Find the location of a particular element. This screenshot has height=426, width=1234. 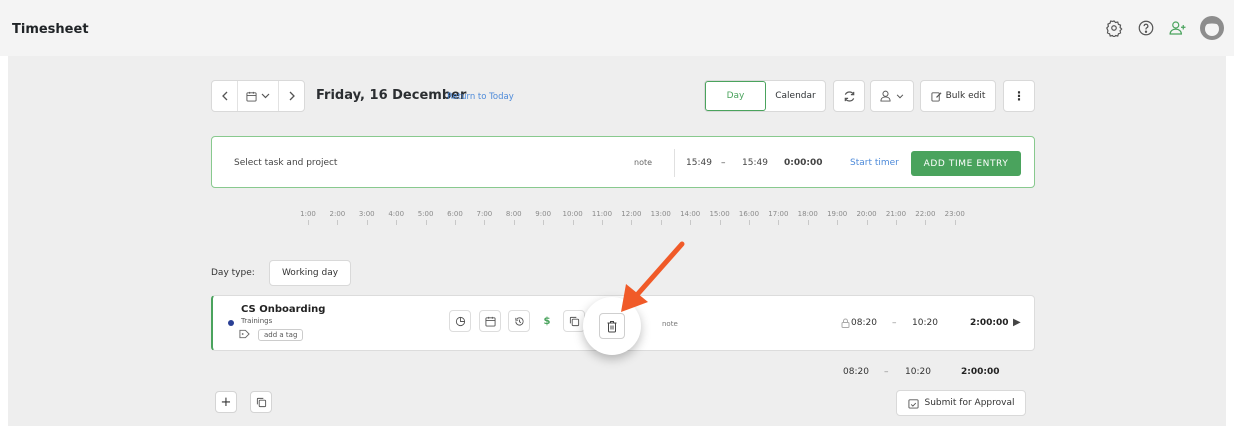

date-navigator is located at coordinates (258, 96).